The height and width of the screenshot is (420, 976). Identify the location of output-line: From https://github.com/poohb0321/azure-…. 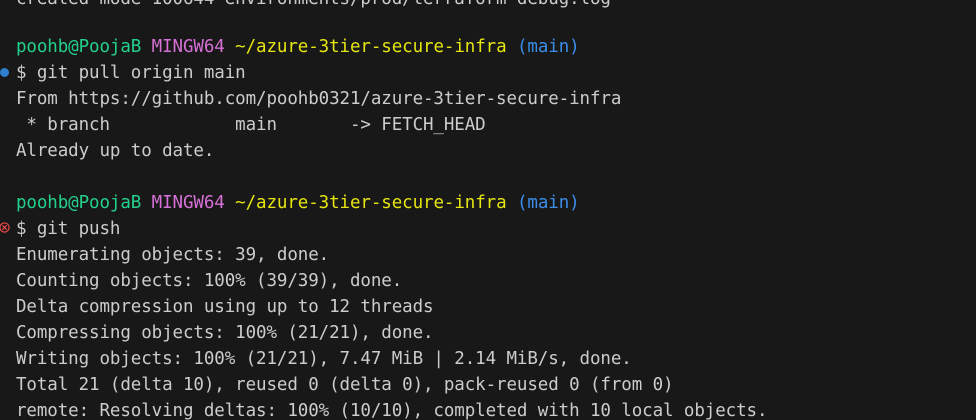
(319, 99).